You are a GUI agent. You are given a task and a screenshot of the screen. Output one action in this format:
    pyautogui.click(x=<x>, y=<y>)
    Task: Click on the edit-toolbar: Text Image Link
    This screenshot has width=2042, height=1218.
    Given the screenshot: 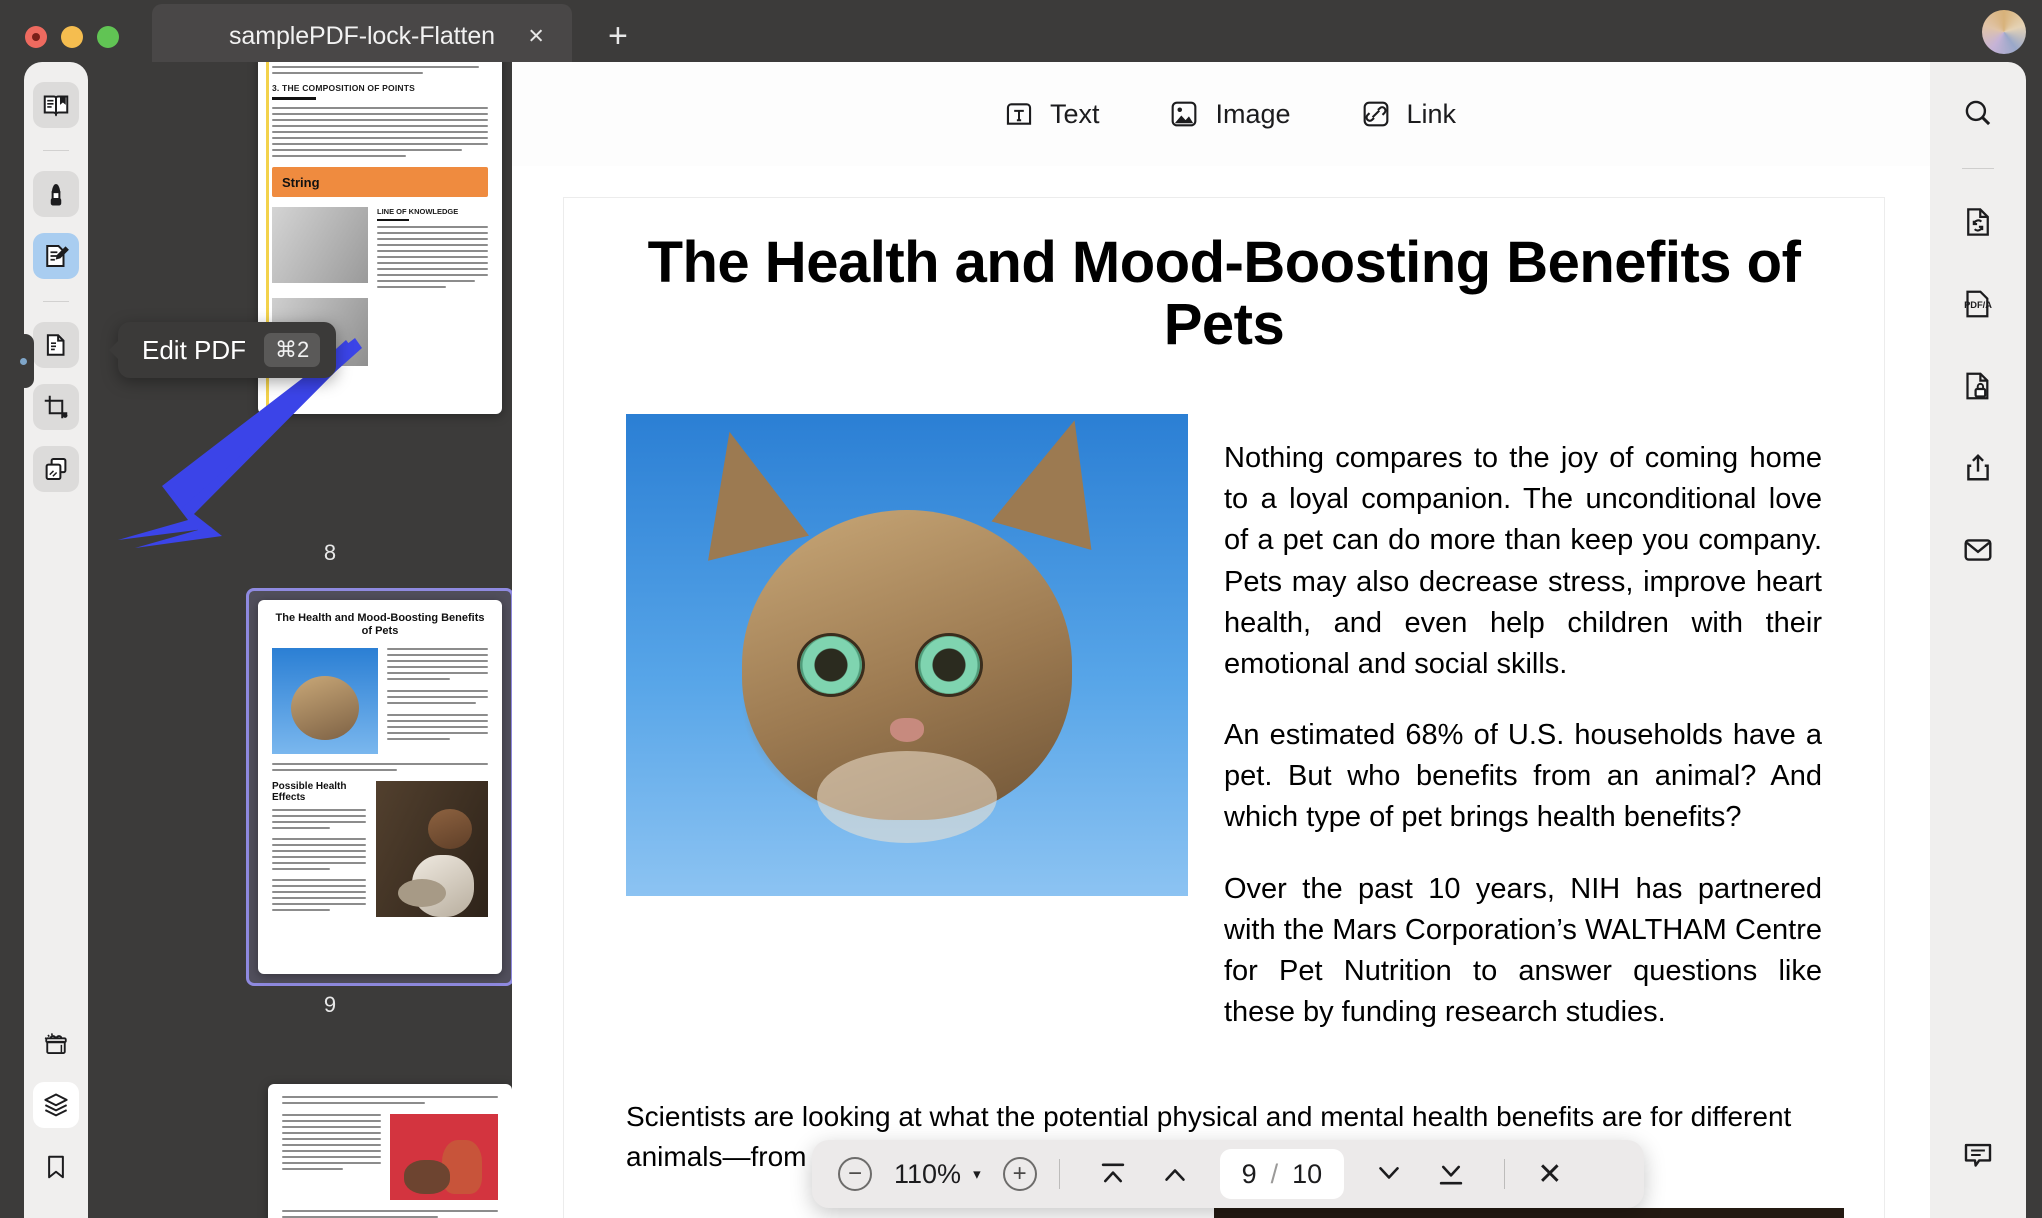 What is the action you would take?
    pyautogui.click(x=1229, y=114)
    